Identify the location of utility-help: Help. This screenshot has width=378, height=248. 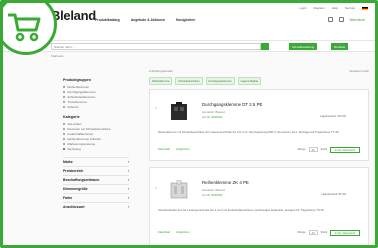
(335, 8).